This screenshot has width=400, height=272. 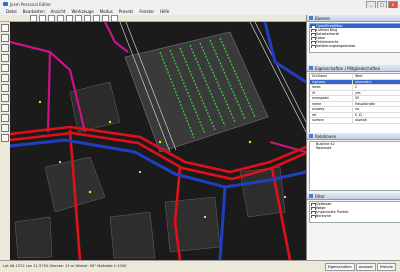 I want to click on undo-icon, so click(x=78, y=18).